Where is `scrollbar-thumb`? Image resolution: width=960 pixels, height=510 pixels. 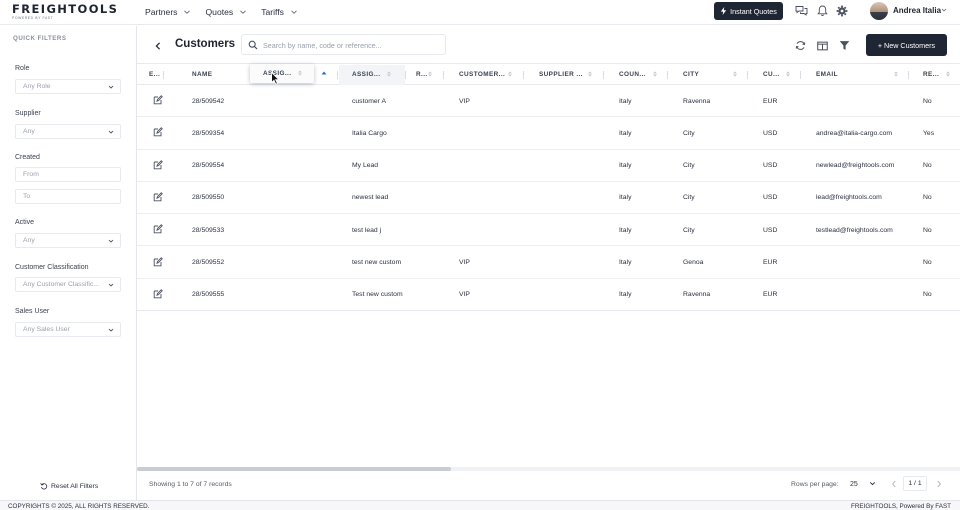
scrollbar-thumb is located at coordinates (294, 469).